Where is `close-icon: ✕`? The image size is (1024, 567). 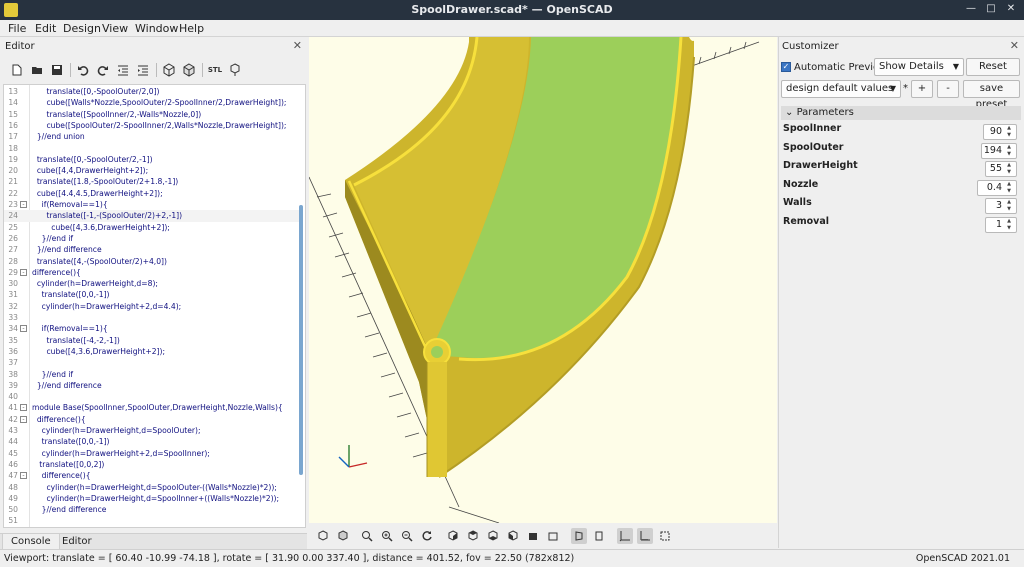
close-icon: ✕ is located at coordinates (1011, 9).